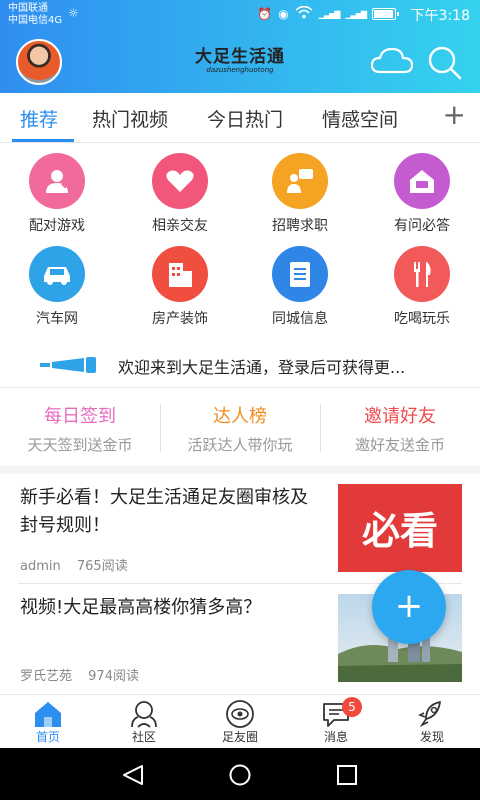 Image resolution: width=480 pixels, height=800 pixels. What do you see at coordinates (35, 20) in the screenshot?
I see `carrier-2: 中国电信4G` at bounding box center [35, 20].